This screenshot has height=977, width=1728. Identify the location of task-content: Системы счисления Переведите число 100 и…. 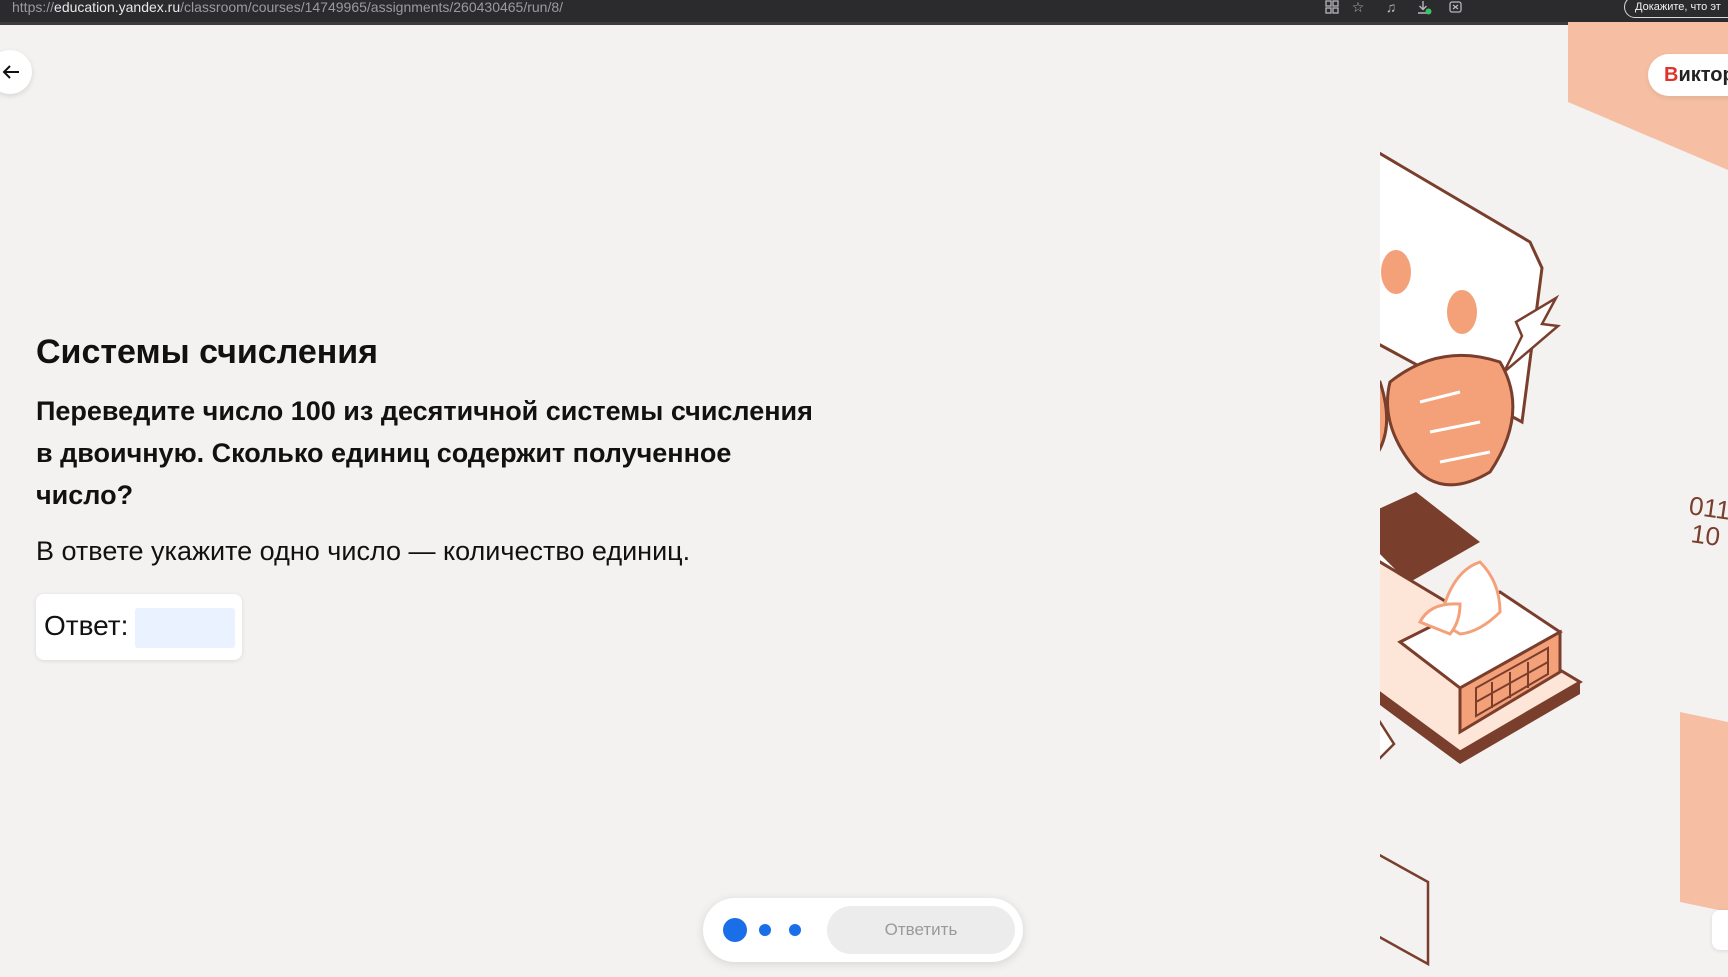
(436, 451).